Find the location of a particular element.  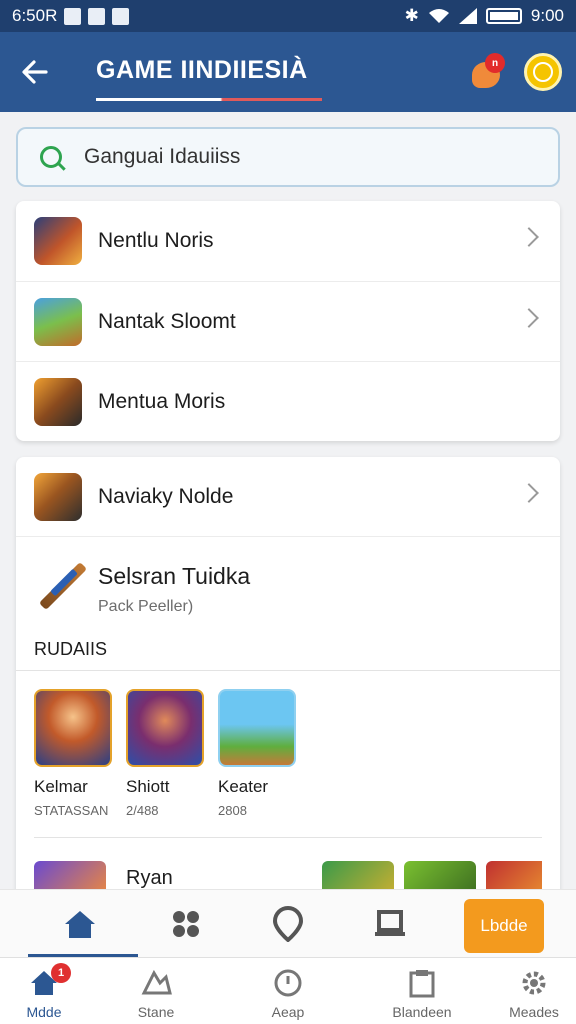

status-clock: 9:00 is located at coordinates (547, 15).